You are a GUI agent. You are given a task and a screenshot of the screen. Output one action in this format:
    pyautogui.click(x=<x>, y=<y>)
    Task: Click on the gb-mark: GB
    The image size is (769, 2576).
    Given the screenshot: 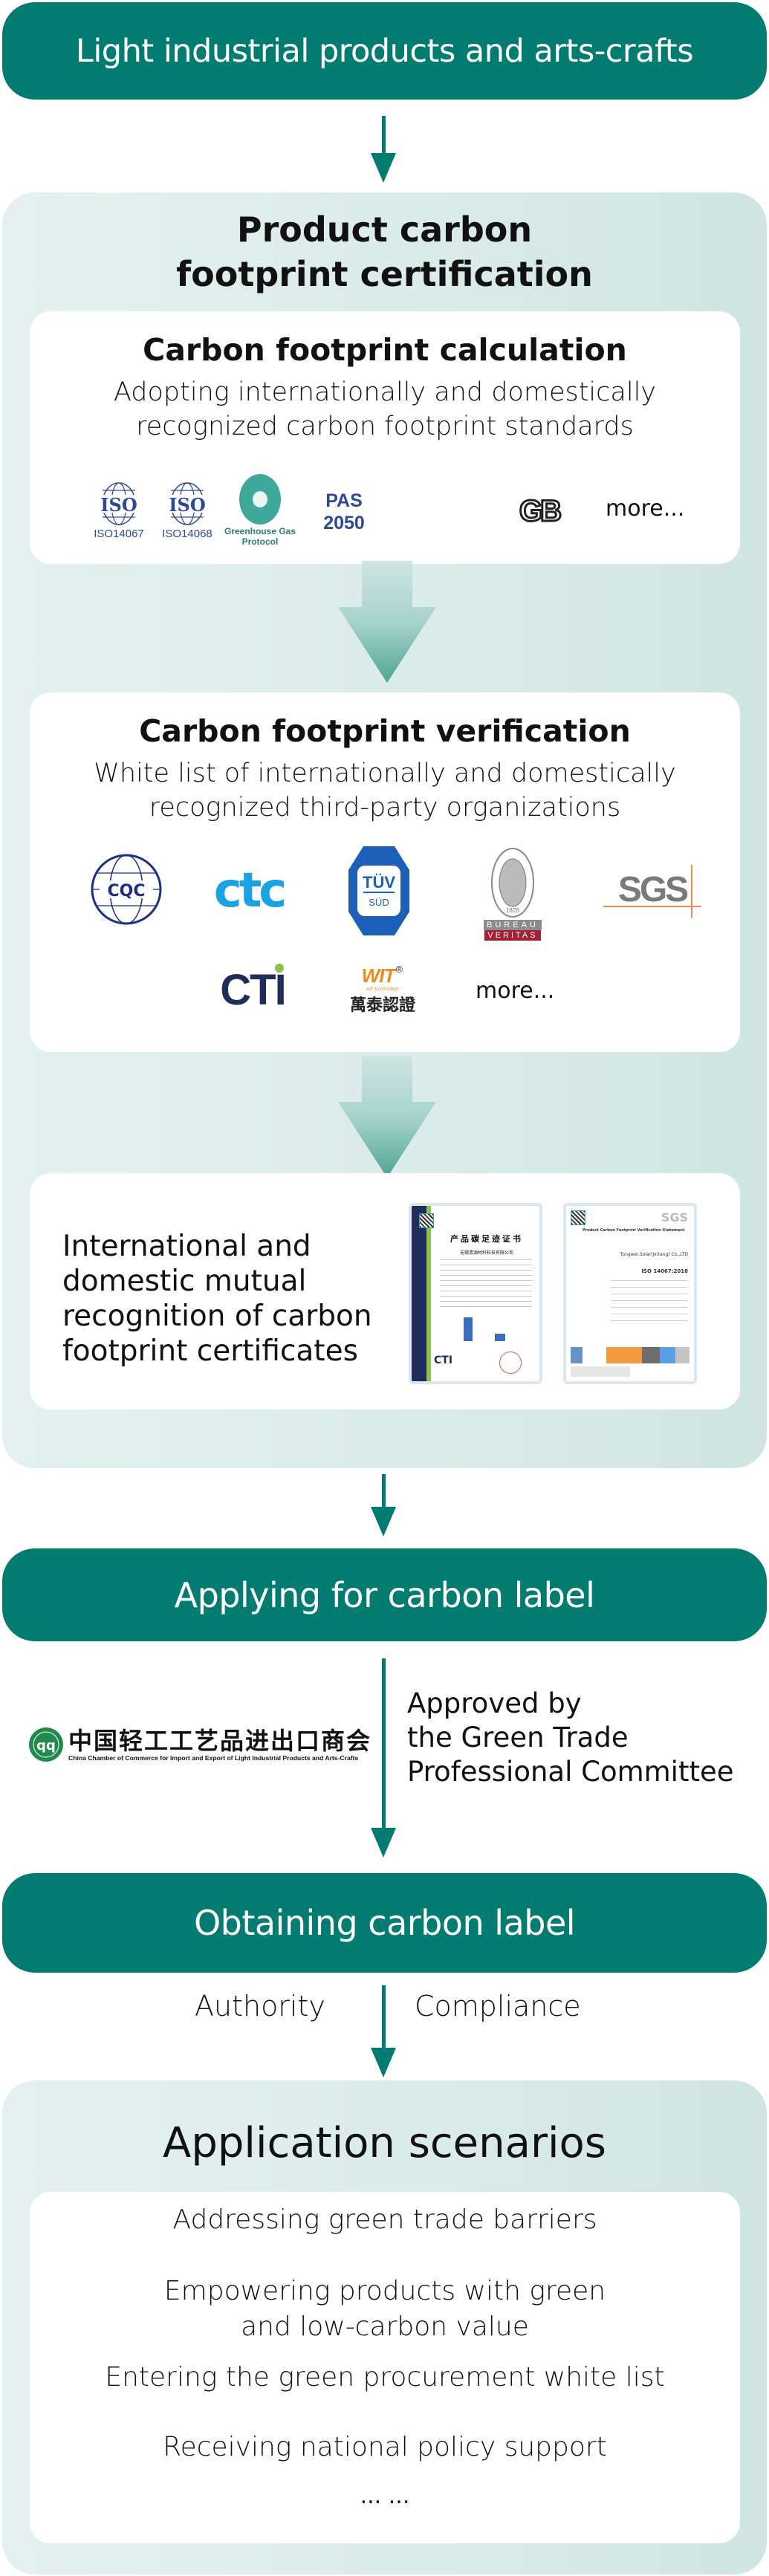 What is the action you would take?
    pyautogui.click(x=541, y=510)
    